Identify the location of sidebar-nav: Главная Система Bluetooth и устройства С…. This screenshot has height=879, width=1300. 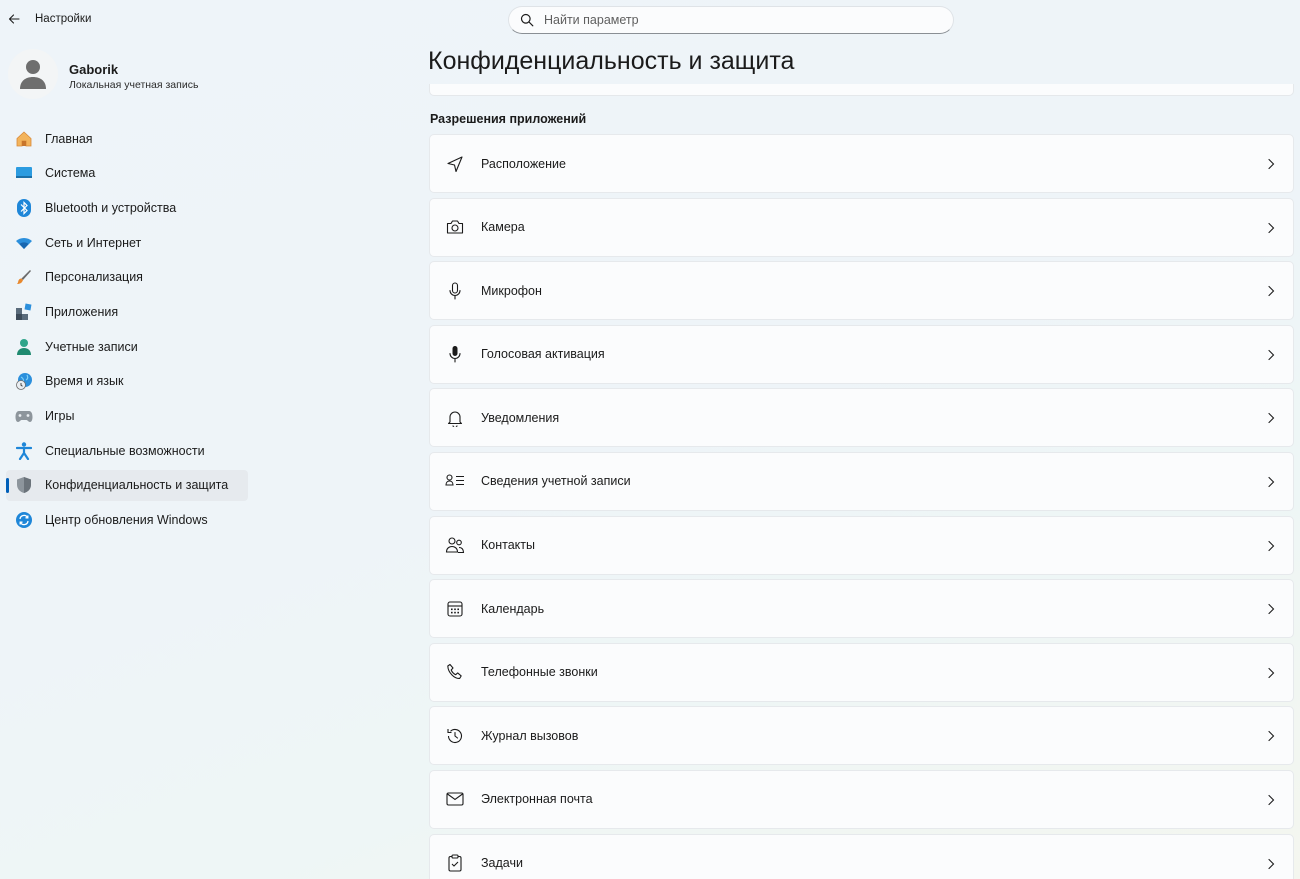
(127, 331).